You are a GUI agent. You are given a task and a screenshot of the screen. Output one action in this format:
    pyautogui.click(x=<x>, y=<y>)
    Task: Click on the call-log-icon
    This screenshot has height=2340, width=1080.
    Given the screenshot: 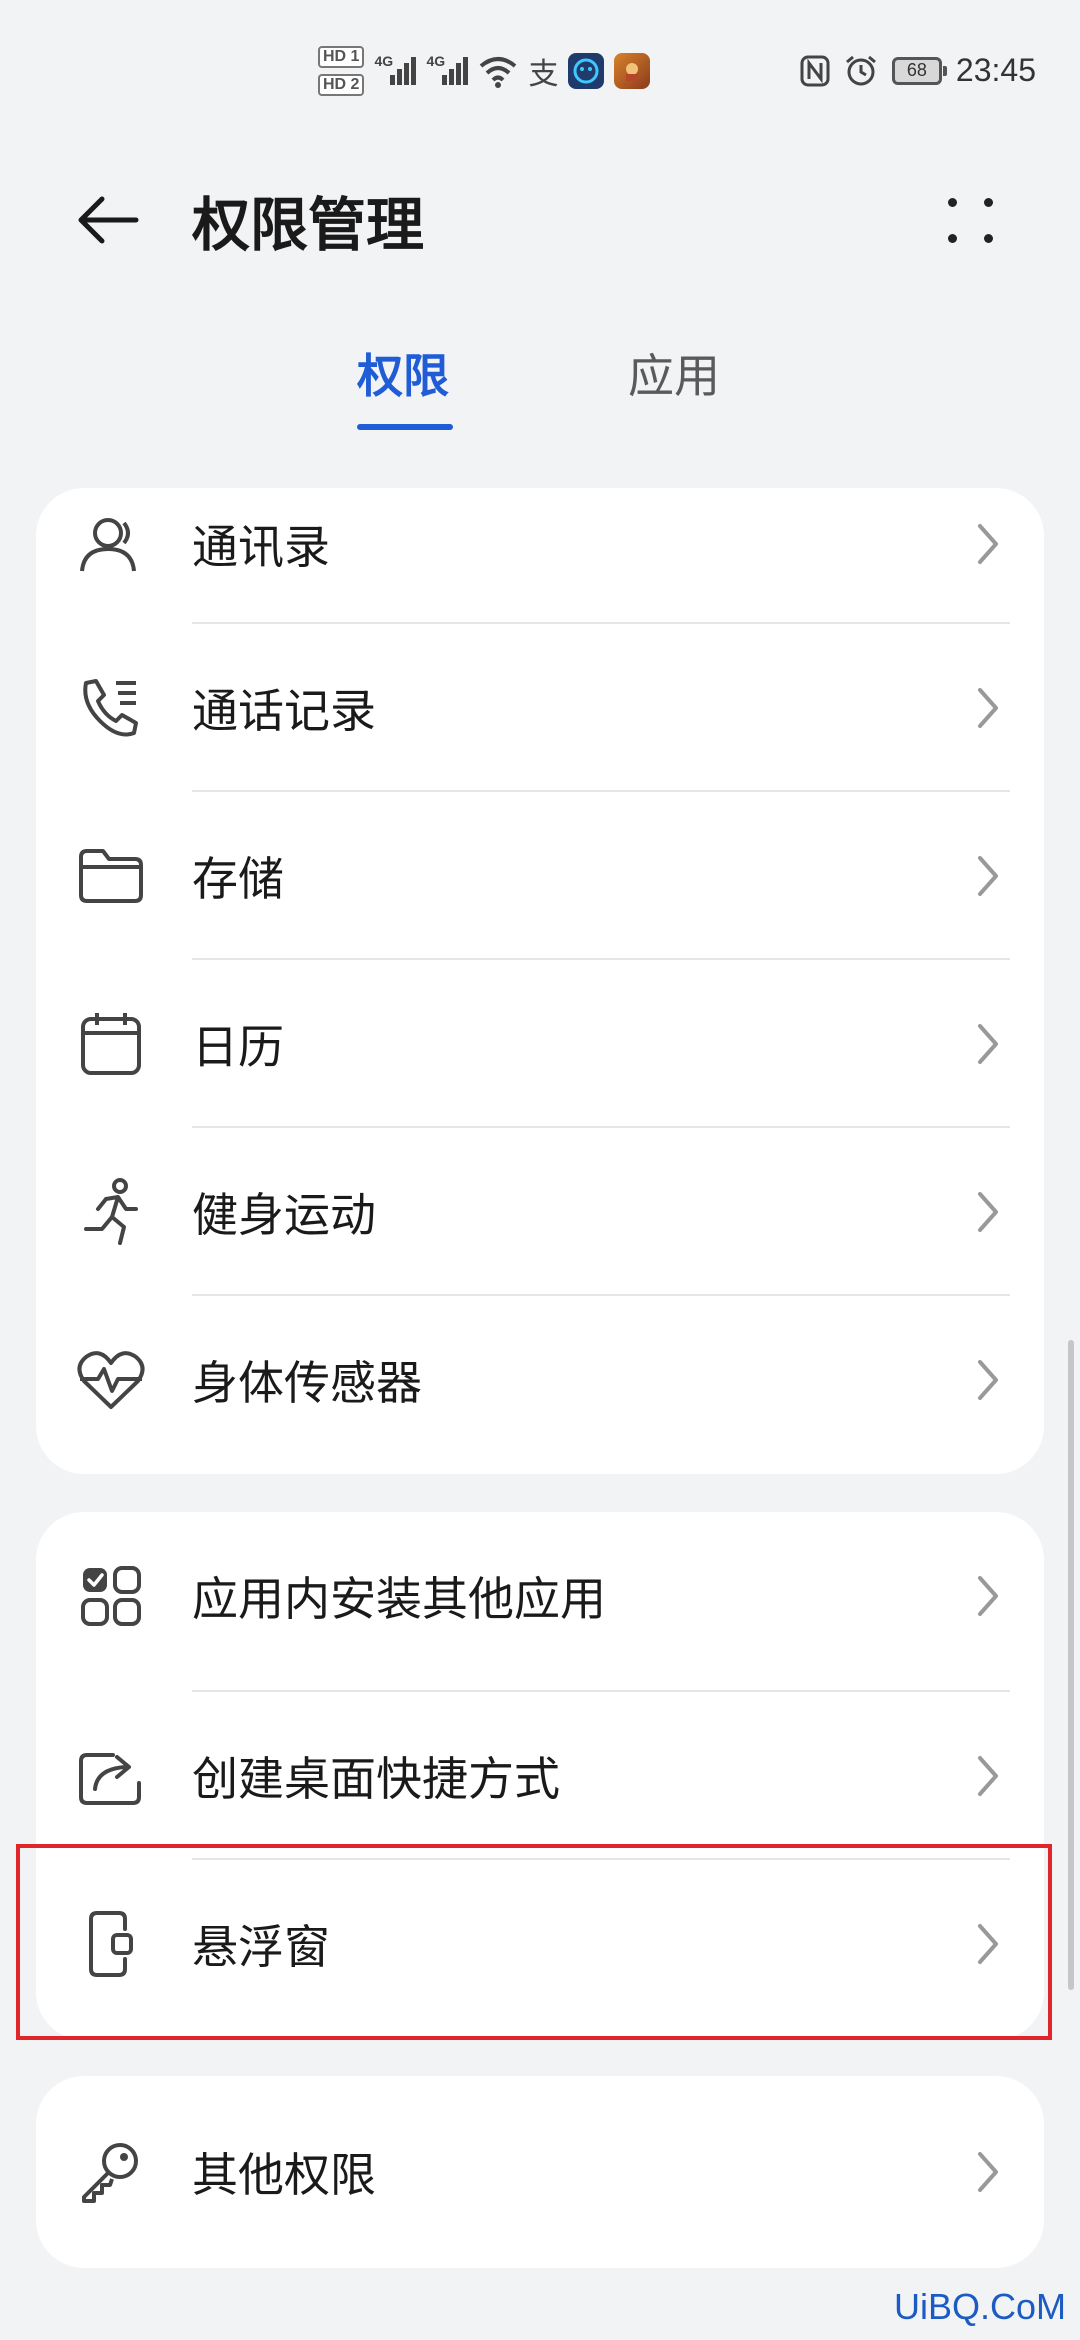 What is the action you would take?
    pyautogui.click(x=111, y=708)
    